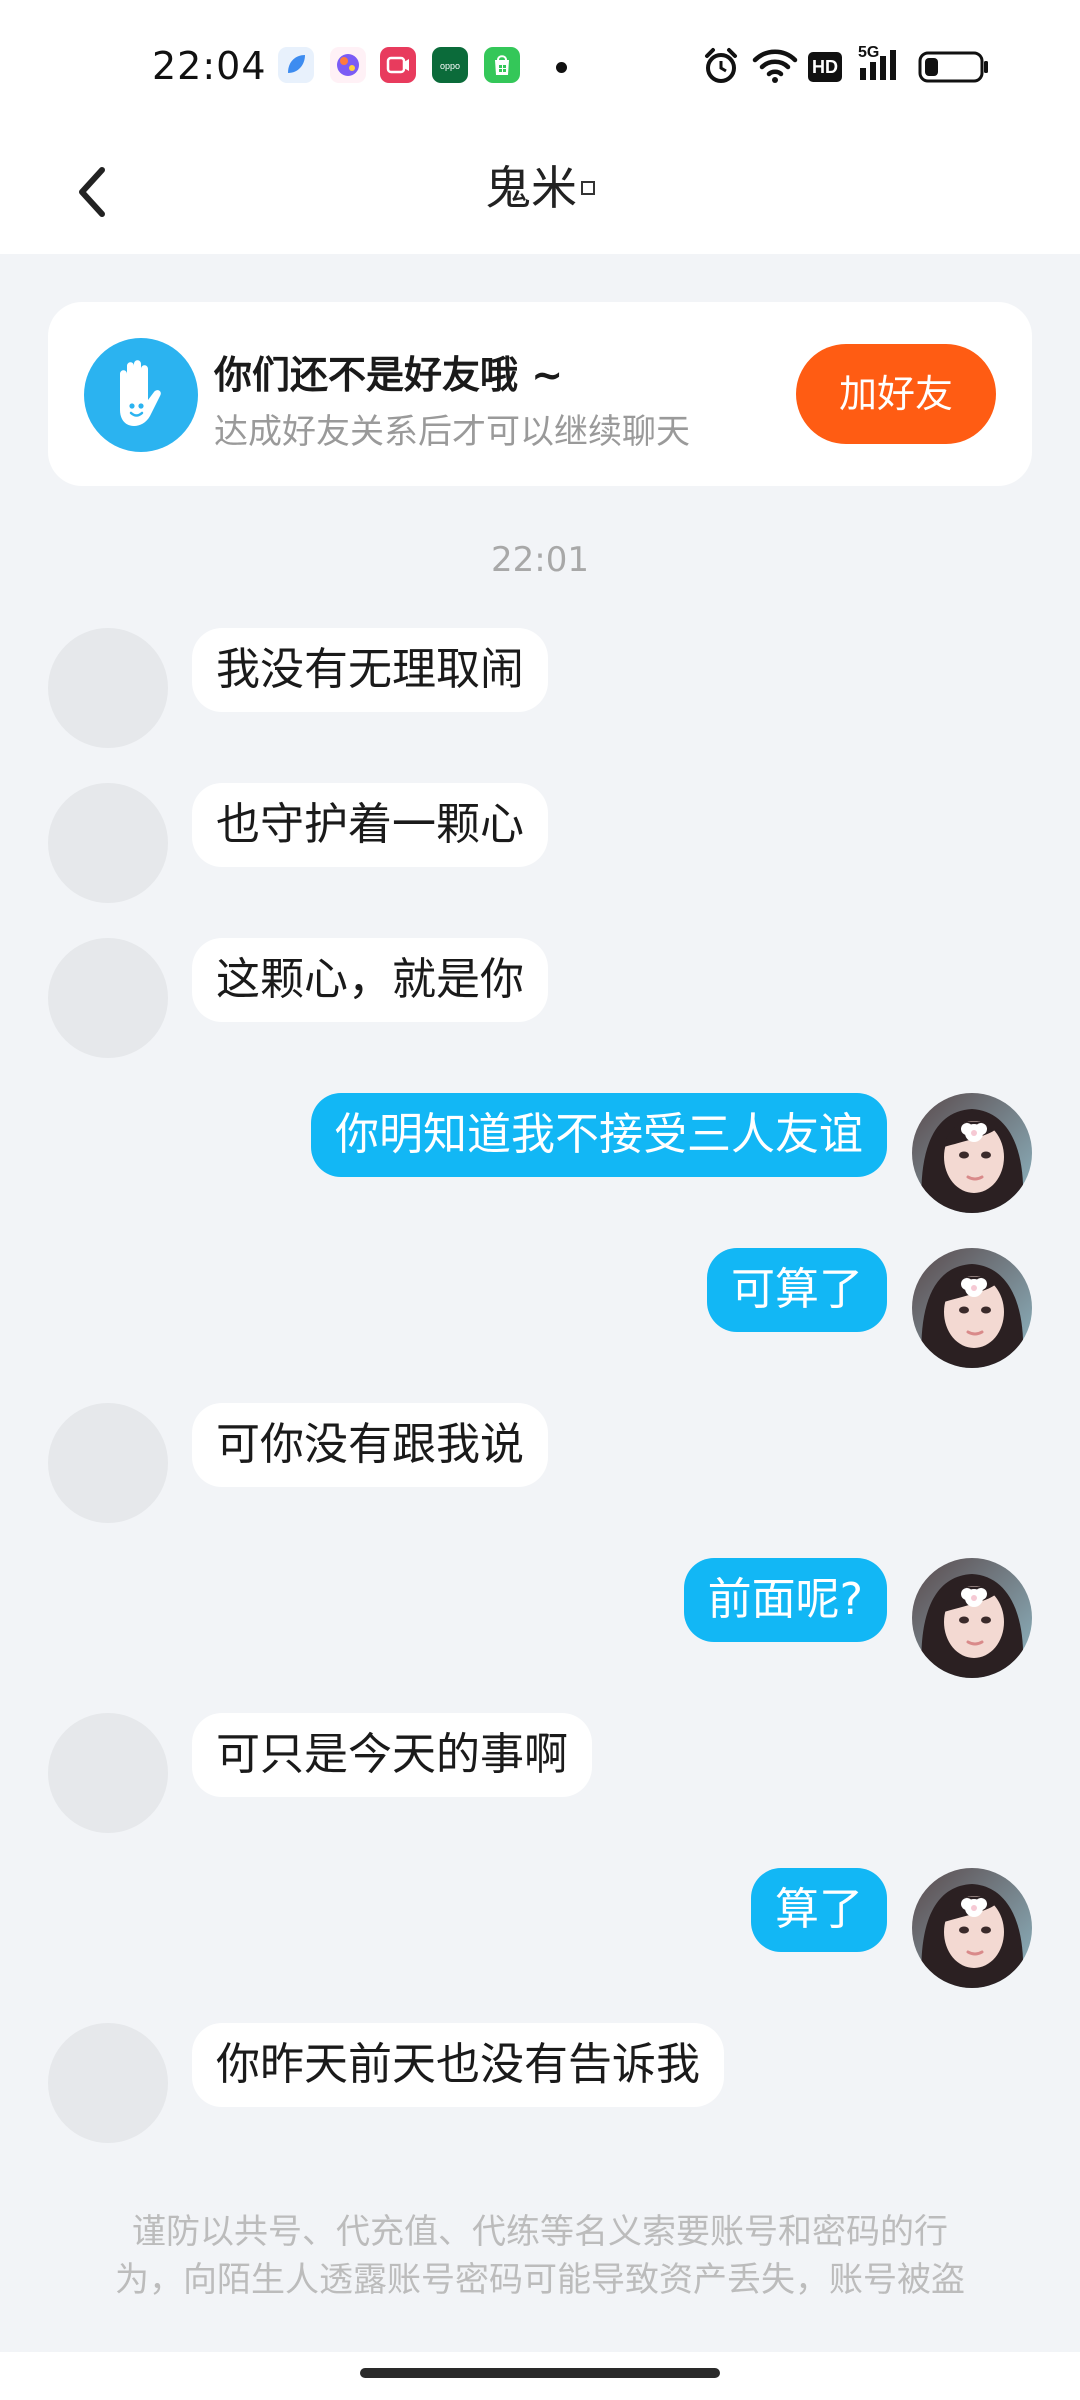  I want to click on alarm-icon, so click(721, 68).